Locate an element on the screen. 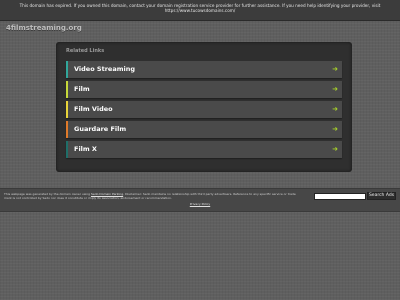 The height and width of the screenshot is (300, 400). related-link-video-streaming: Video Streaming ➜ is located at coordinates (204, 69).